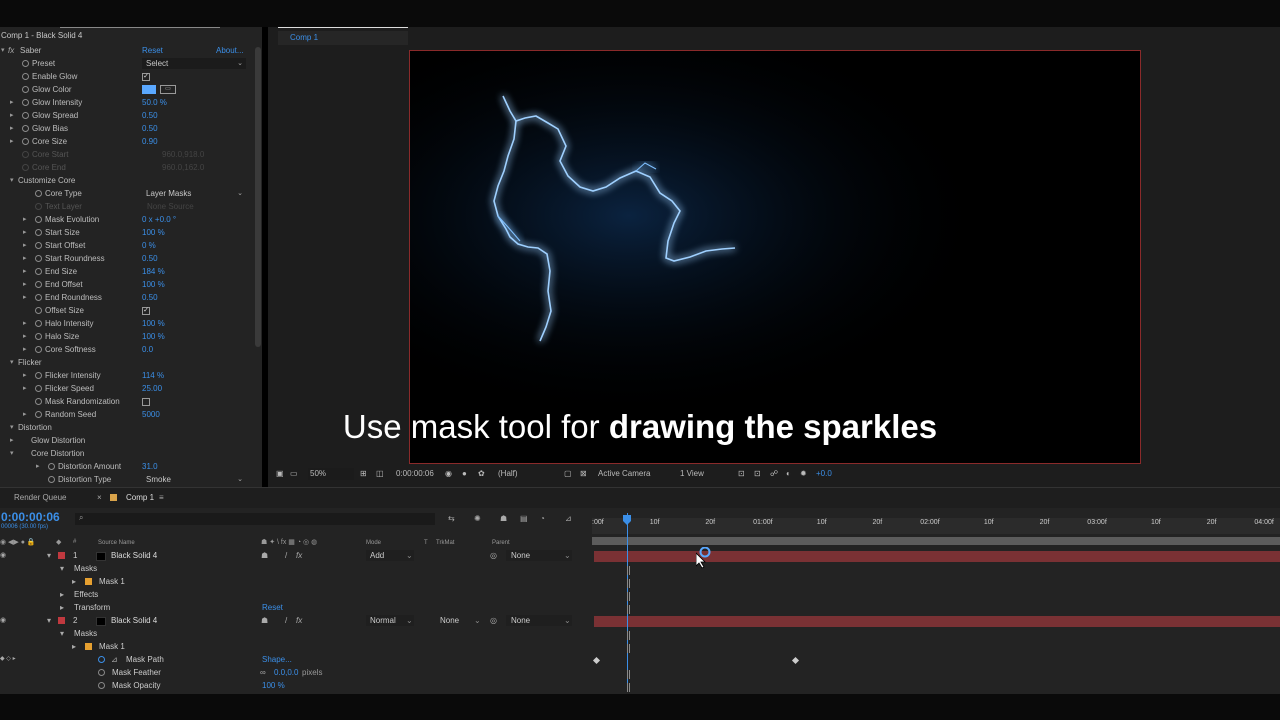  I want to click on effect-value-halo-intensity: 100 %, so click(153, 323).